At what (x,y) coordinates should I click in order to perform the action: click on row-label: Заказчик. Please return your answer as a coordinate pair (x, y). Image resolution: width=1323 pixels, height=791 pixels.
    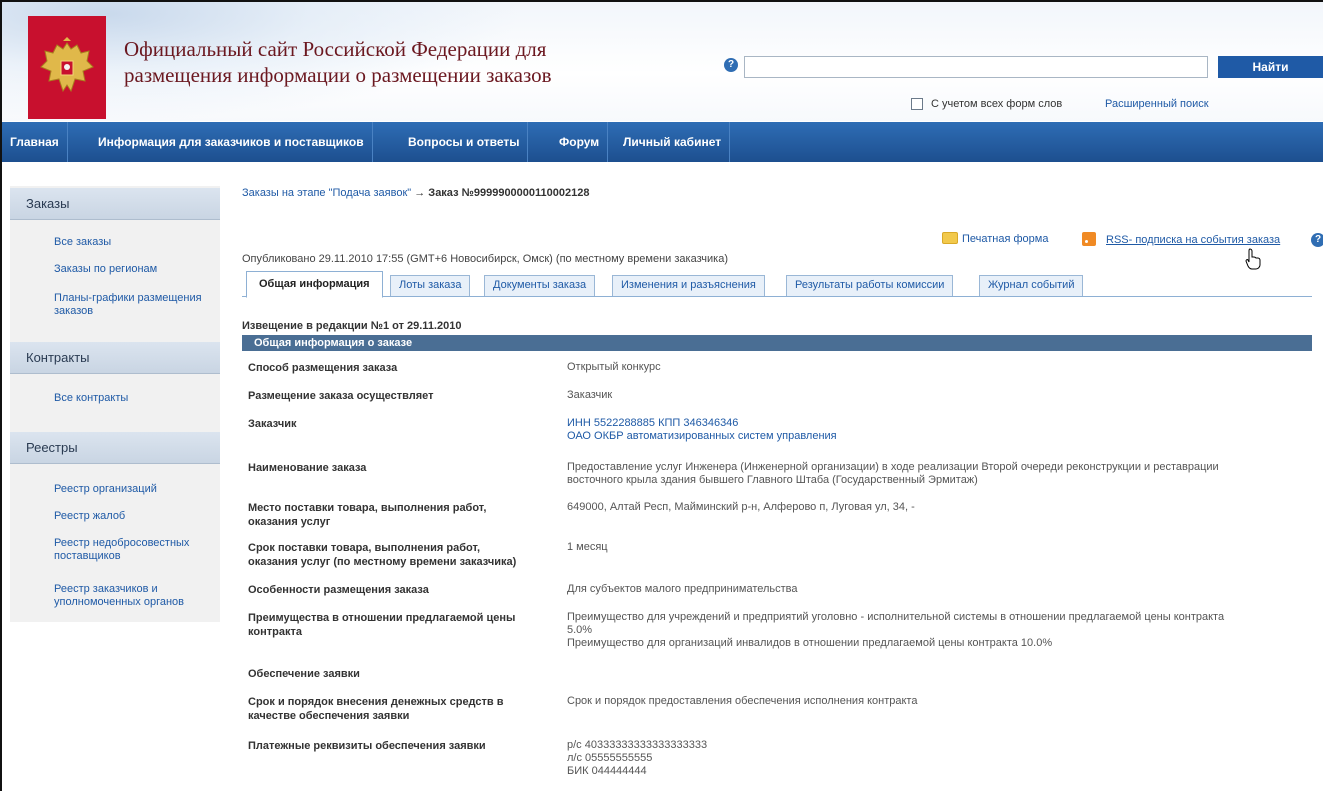
    Looking at the image, I should click on (272, 424).